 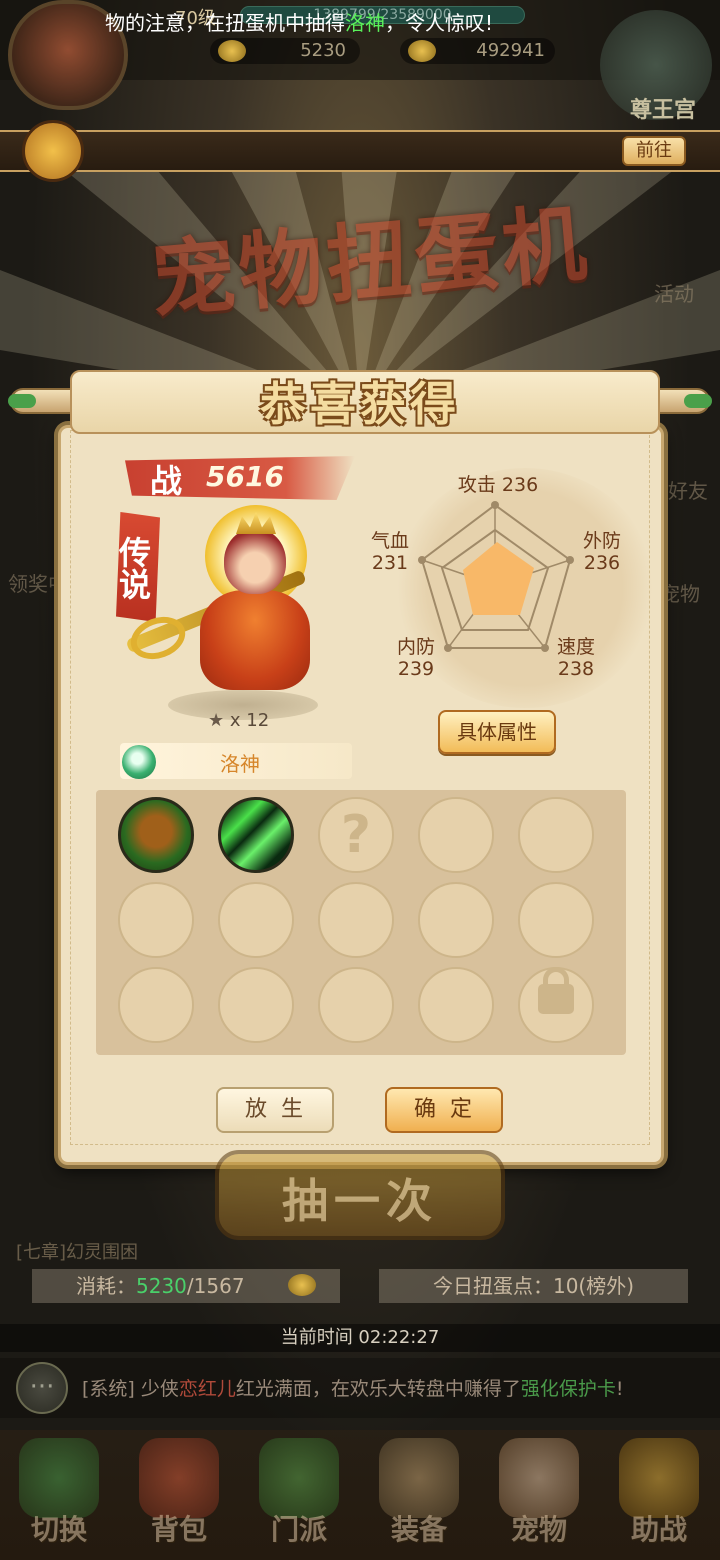 What do you see at coordinates (285, 51) in the screenshot?
I see `gold-counter: 5230` at bounding box center [285, 51].